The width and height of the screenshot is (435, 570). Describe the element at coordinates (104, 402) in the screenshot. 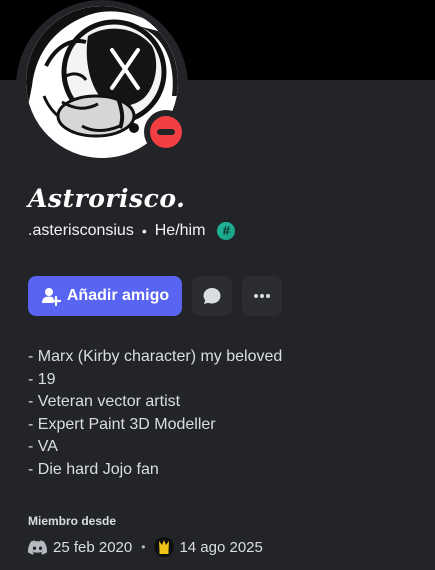

I see `bio-line: - Veteran vector artist` at that location.